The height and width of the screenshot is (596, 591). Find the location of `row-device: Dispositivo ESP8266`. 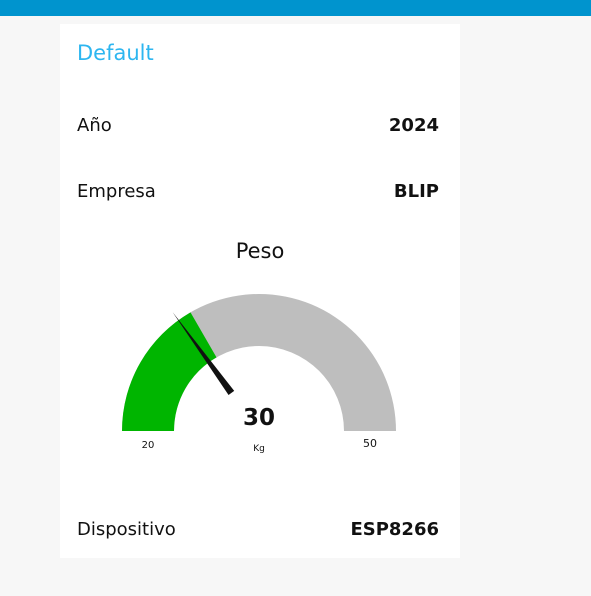

row-device: Dispositivo ESP8266 is located at coordinates (258, 529).